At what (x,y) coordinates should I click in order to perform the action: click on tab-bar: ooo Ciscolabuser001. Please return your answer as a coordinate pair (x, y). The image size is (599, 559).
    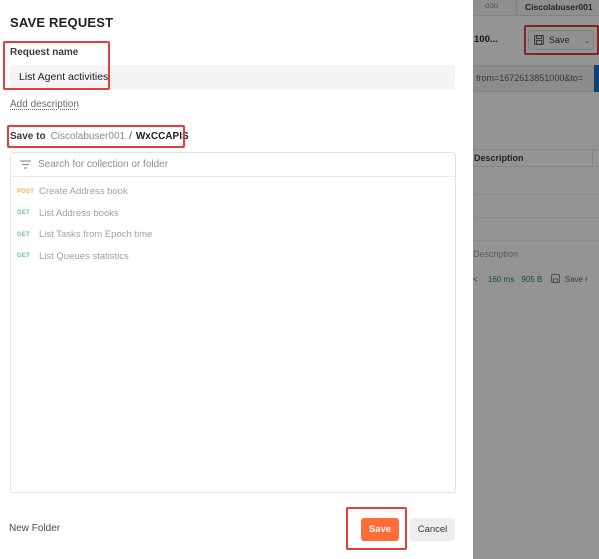
    Looking at the image, I should click on (536, 8).